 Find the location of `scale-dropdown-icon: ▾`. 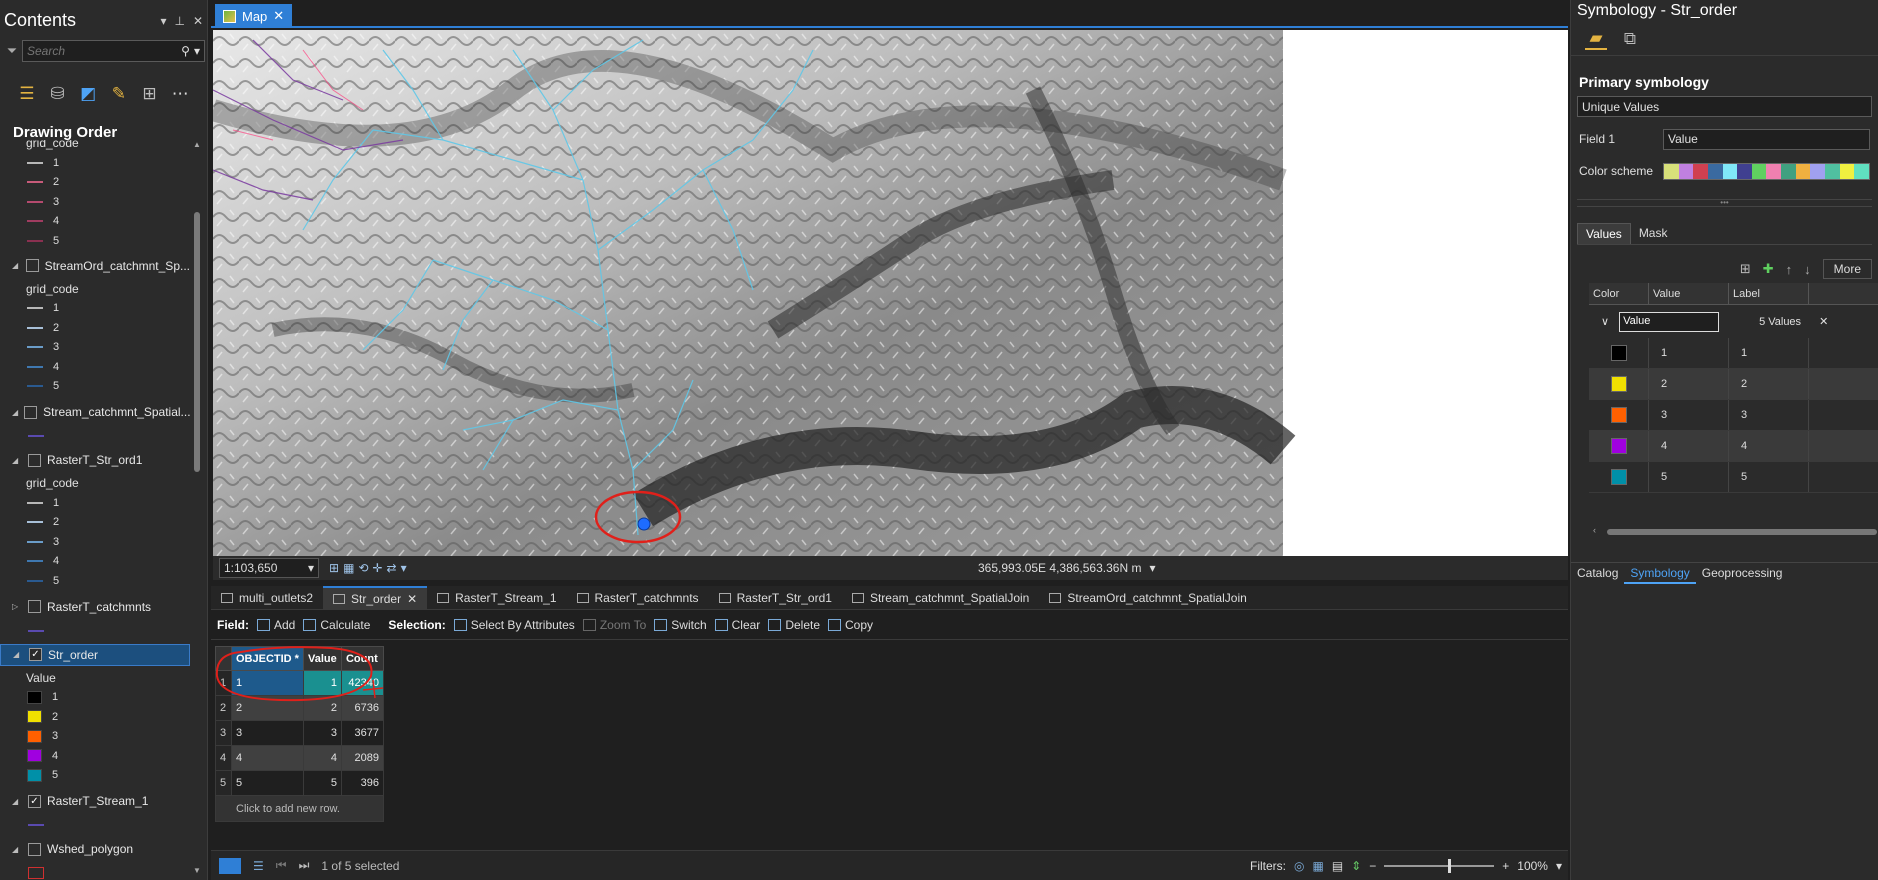

scale-dropdown-icon: ▾ is located at coordinates (311, 568).